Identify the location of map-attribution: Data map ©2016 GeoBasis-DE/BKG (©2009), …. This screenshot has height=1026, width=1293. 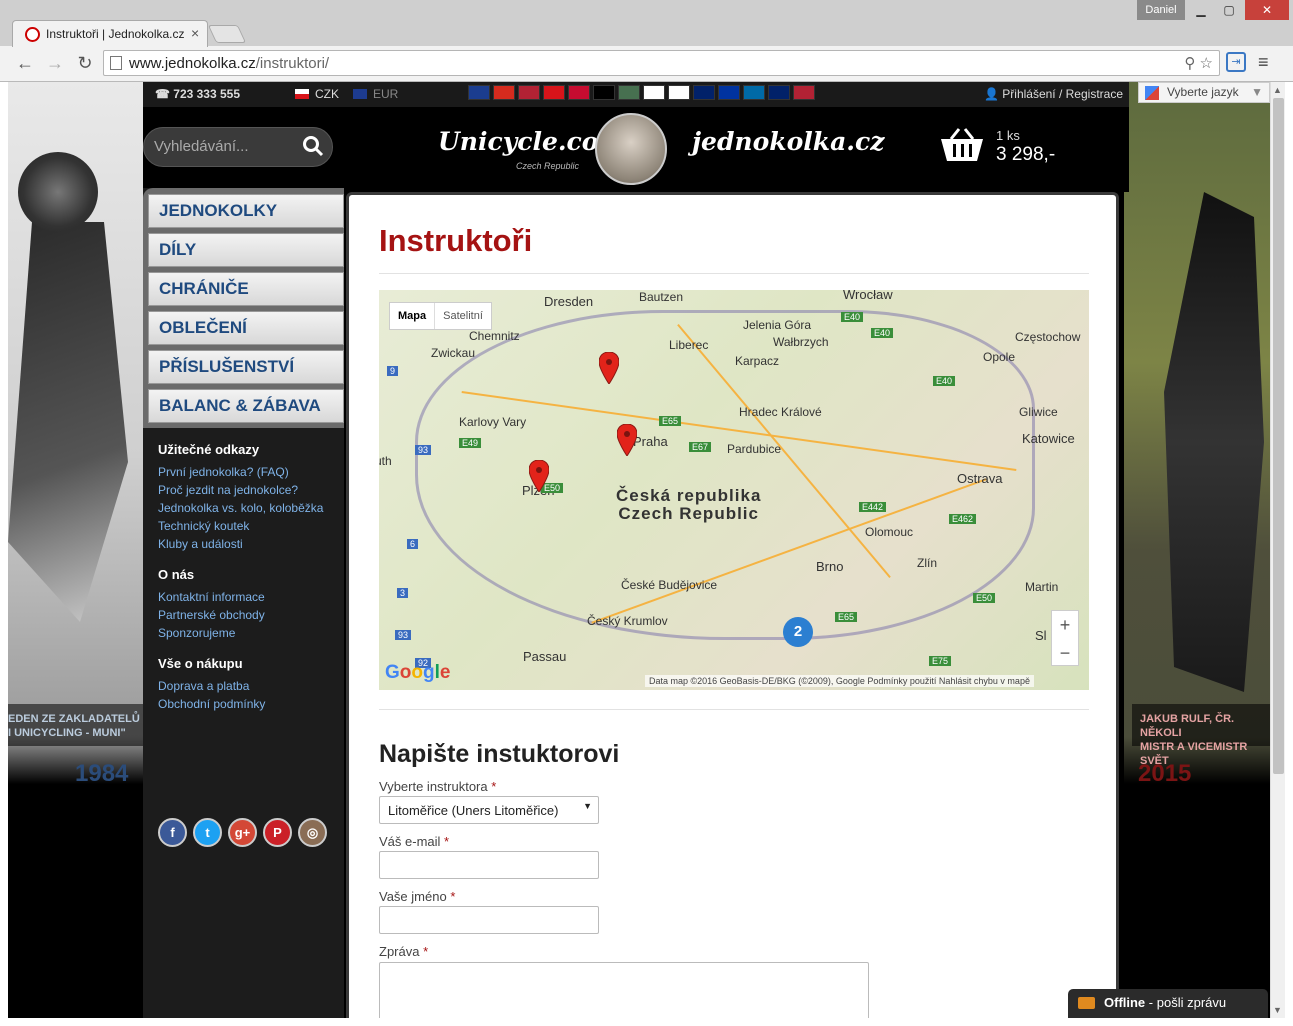
(839, 681).